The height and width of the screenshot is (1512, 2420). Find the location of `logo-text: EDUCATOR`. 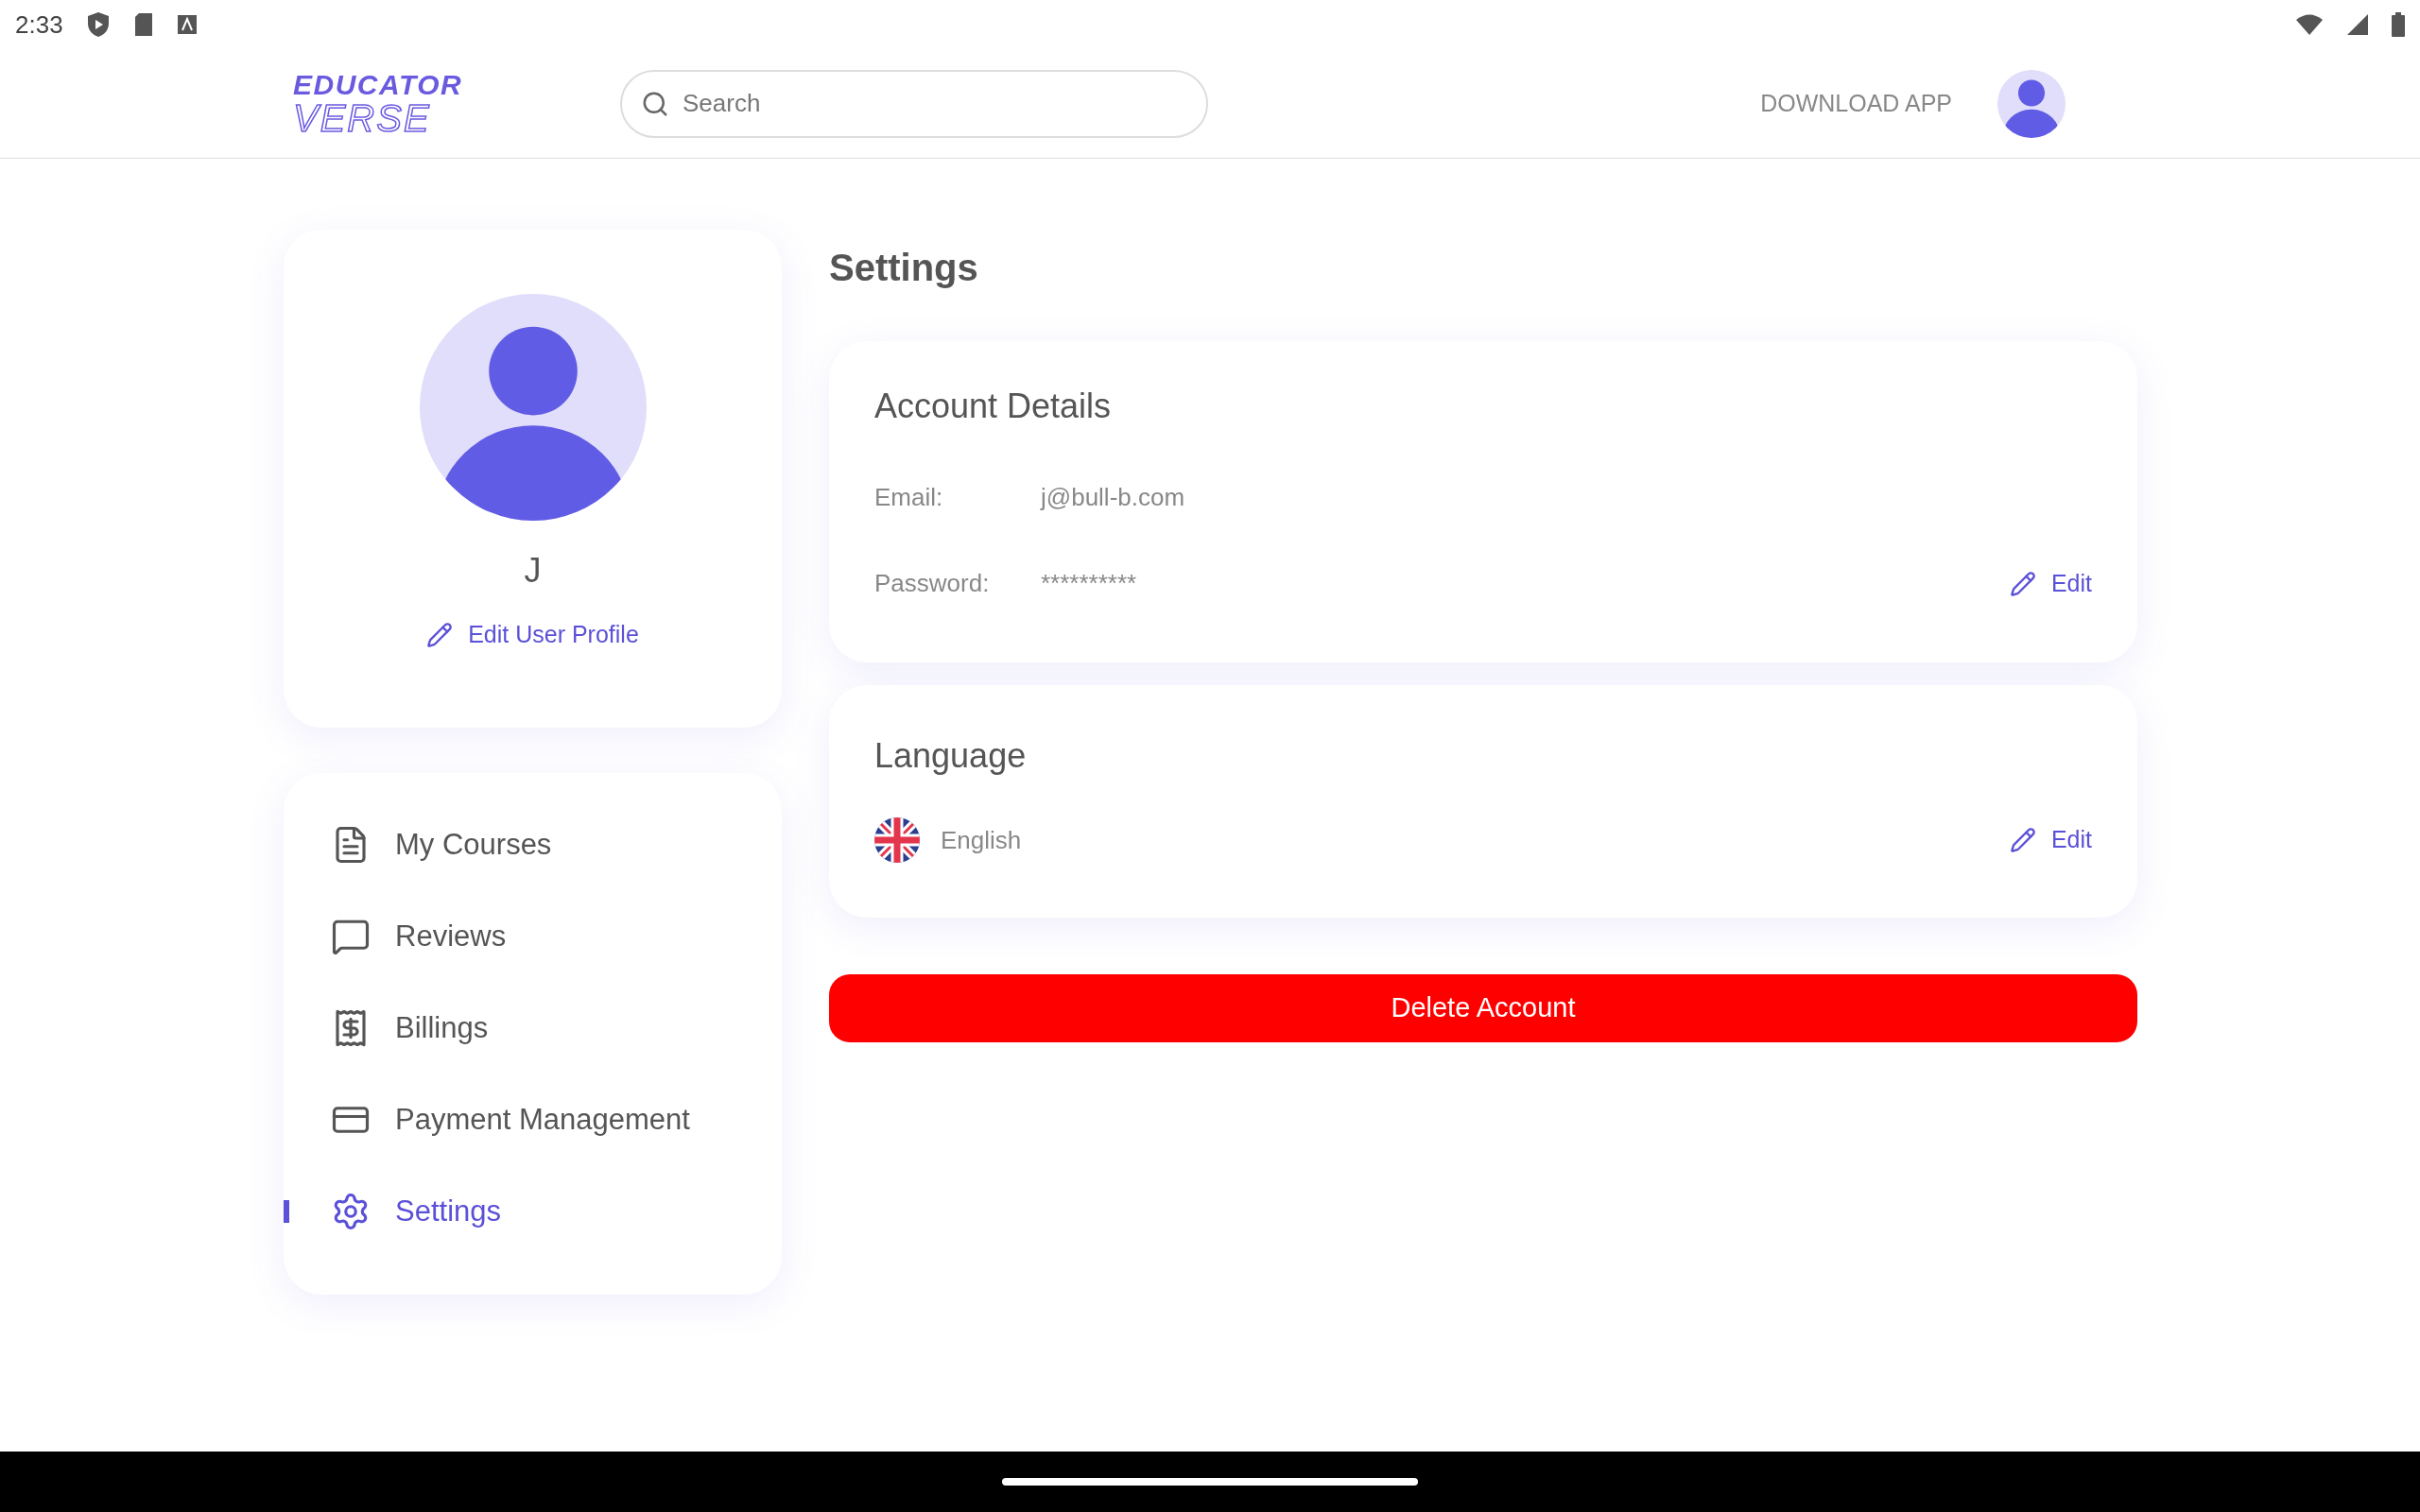

logo-text: EDUCATOR is located at coordinates (378, 84).